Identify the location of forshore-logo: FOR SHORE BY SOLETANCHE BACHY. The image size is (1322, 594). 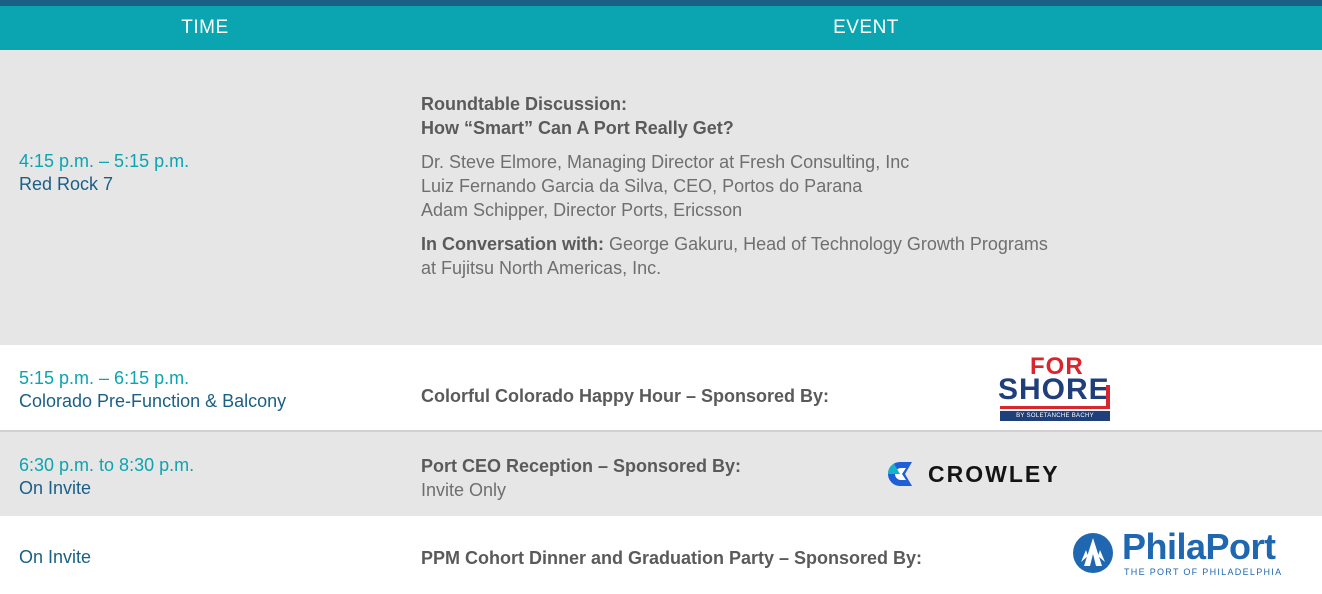
(1056, 389).